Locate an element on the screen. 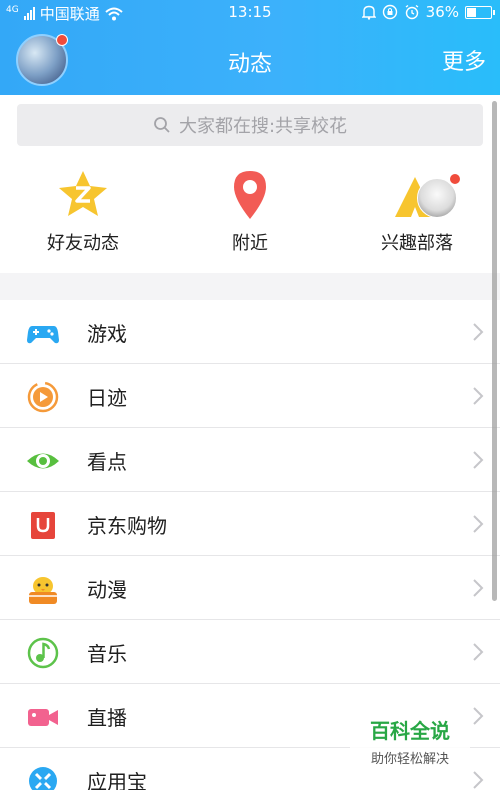  search-icon is located at coordinates (162, 125).